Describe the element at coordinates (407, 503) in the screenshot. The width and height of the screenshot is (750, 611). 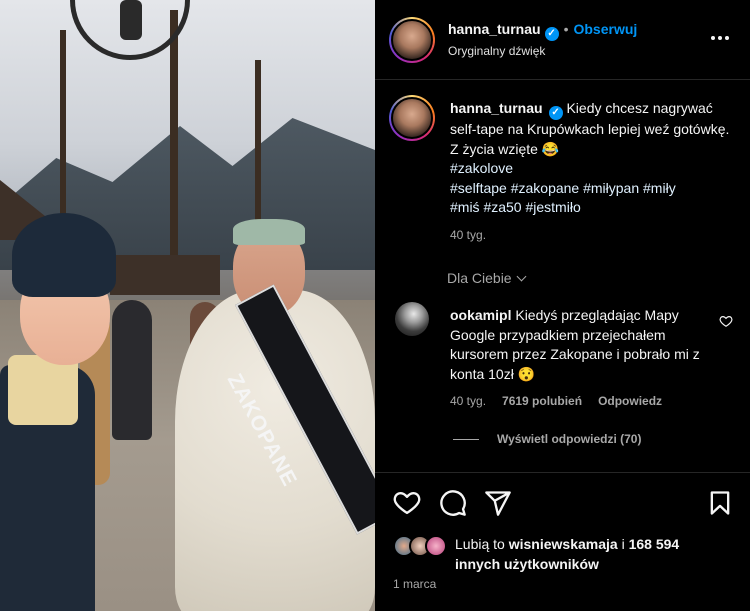
I see `heart-icon` at that location.